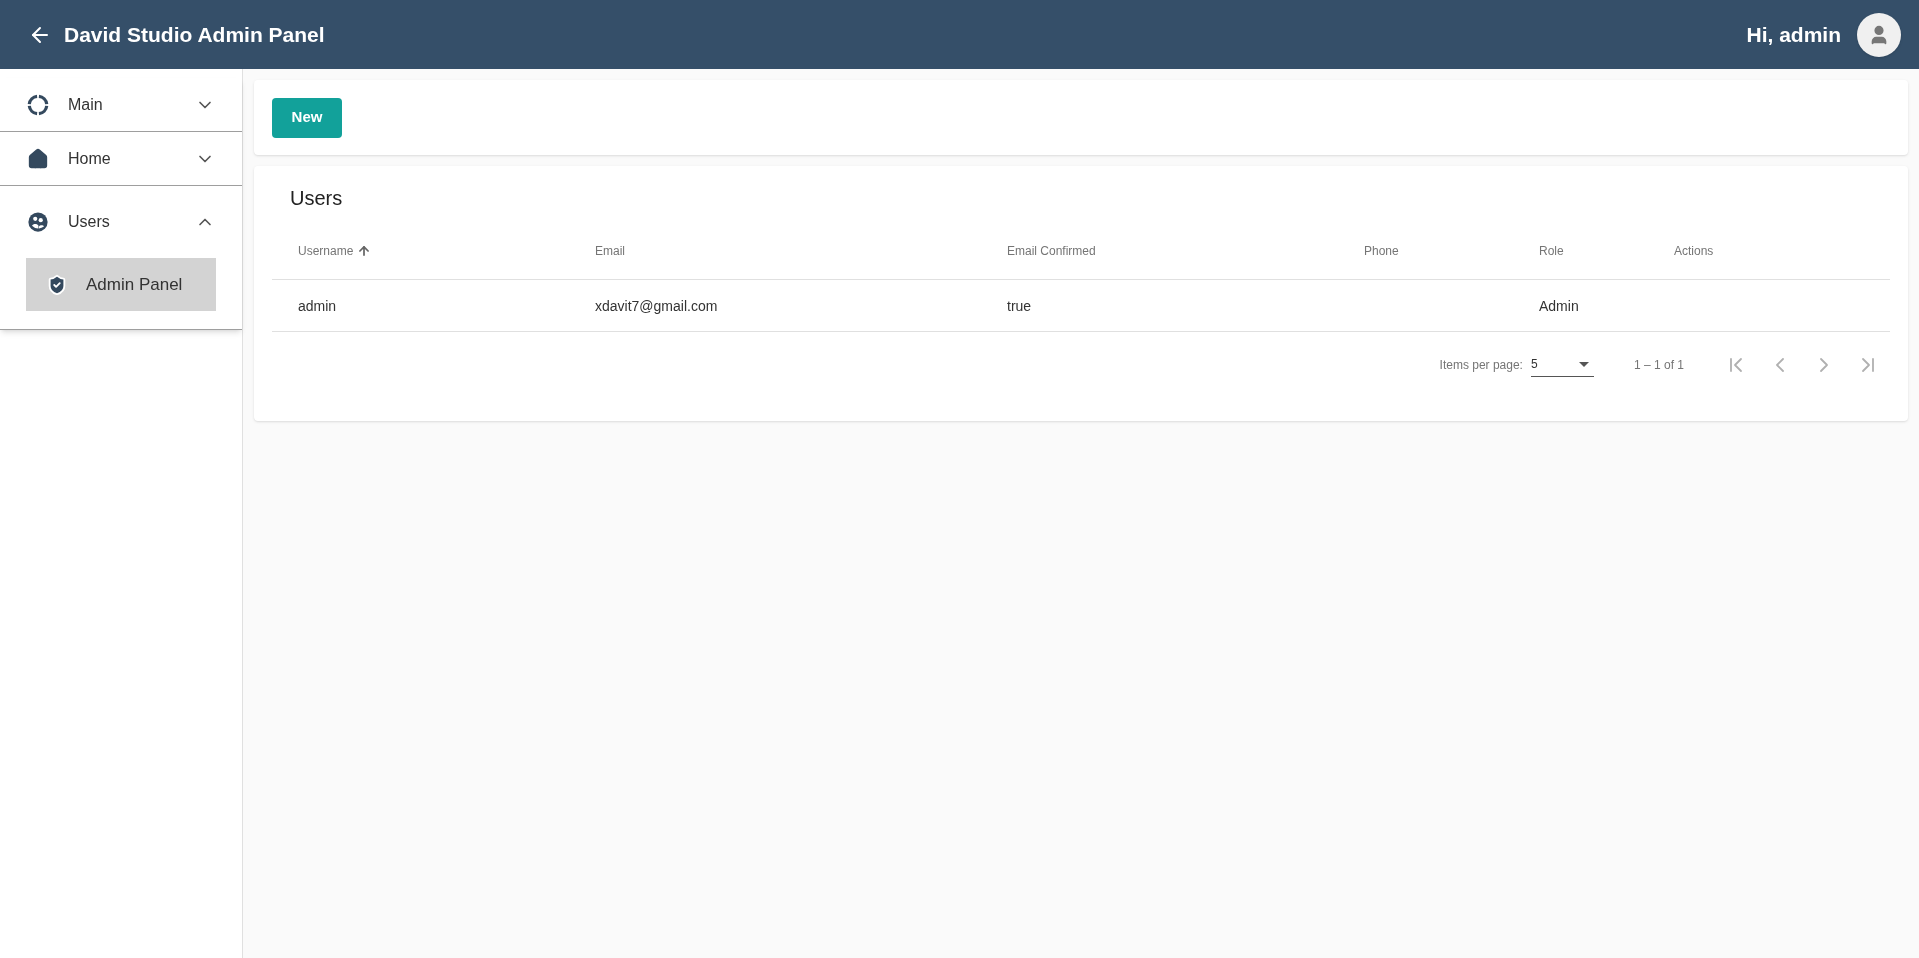 The image size is (1919, 958). What do you see at coordinates (610, 251) in the screenshot?
I see `column-header: Email` at bounding box center [610, 251].